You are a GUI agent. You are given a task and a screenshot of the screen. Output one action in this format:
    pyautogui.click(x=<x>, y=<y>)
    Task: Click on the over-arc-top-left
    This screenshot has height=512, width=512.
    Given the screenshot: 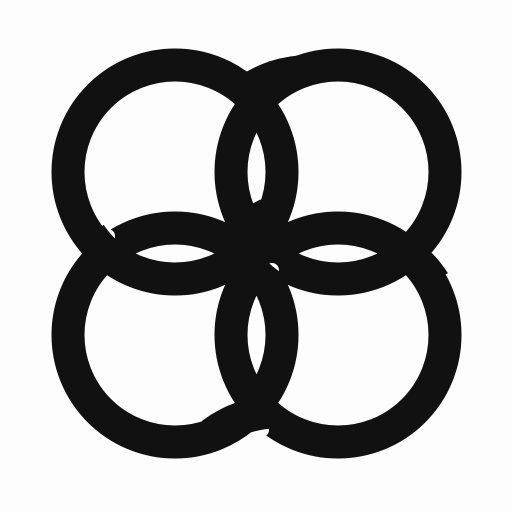 What is the action you would take?
    pyautogui.click(x=99, y=247)
    